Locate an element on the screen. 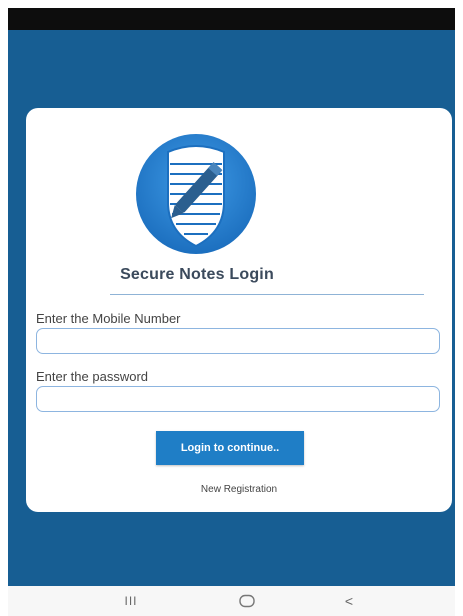 This screenshot has width=463, height=616. mobile-number-label: Enter the Mobile Number is located at coordinates (108, 318).